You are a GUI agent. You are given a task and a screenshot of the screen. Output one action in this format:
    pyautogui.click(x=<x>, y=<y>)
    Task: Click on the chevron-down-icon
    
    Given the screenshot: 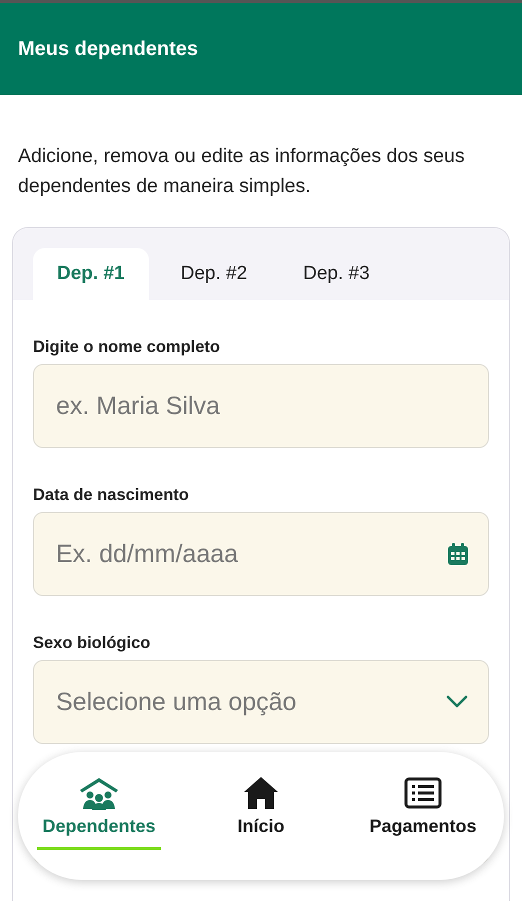 What is the action you would take?
    pyautogui.click(x=457, y=702)
    